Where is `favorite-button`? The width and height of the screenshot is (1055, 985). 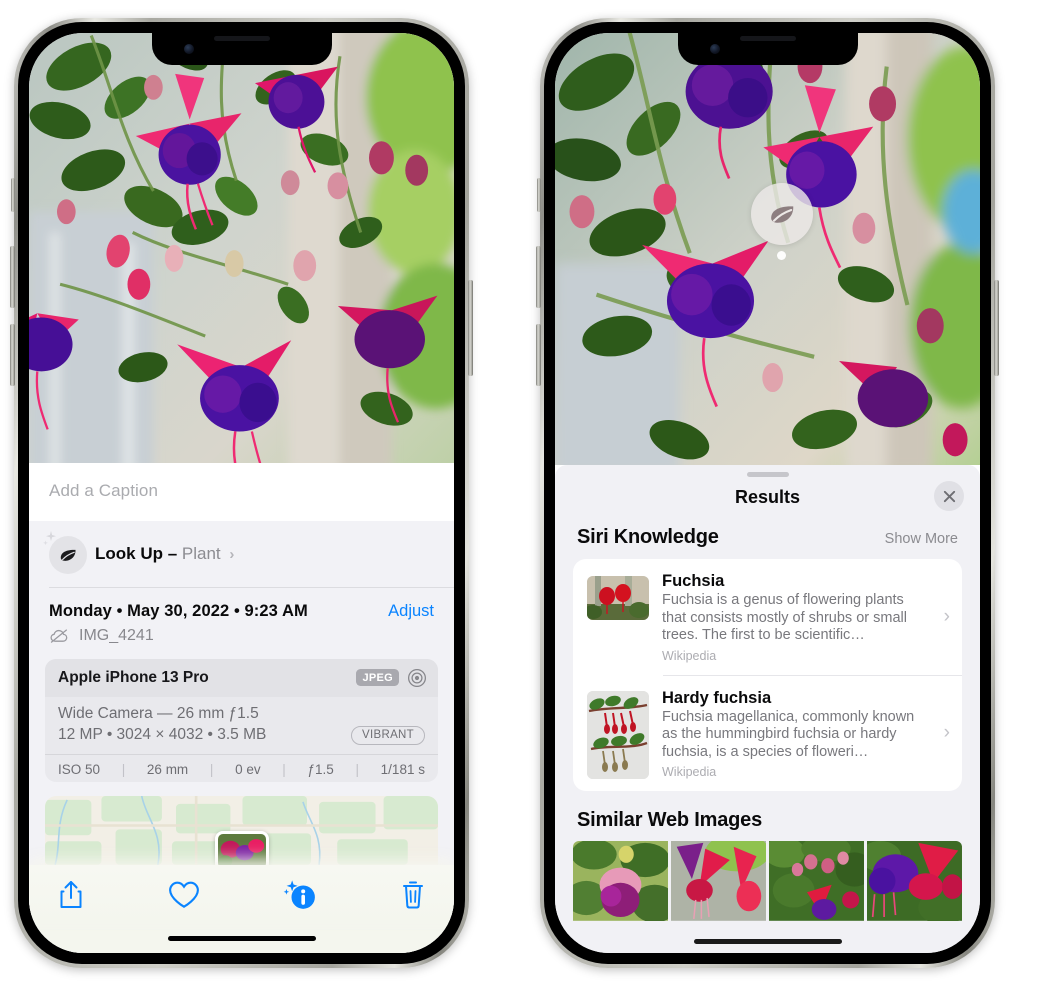 favorite-button is located at coordinates (184, 897).